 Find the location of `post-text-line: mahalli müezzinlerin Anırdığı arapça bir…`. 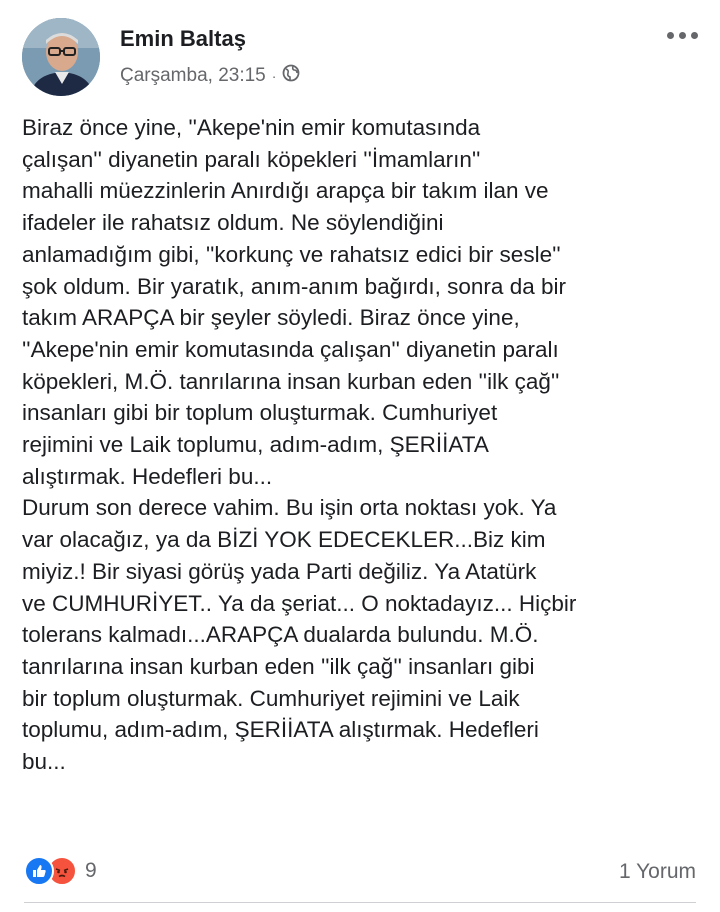

post-text-line: mahalli müezzinlerin Anırdığı arapça bir… is located at coordinates (285, 191).